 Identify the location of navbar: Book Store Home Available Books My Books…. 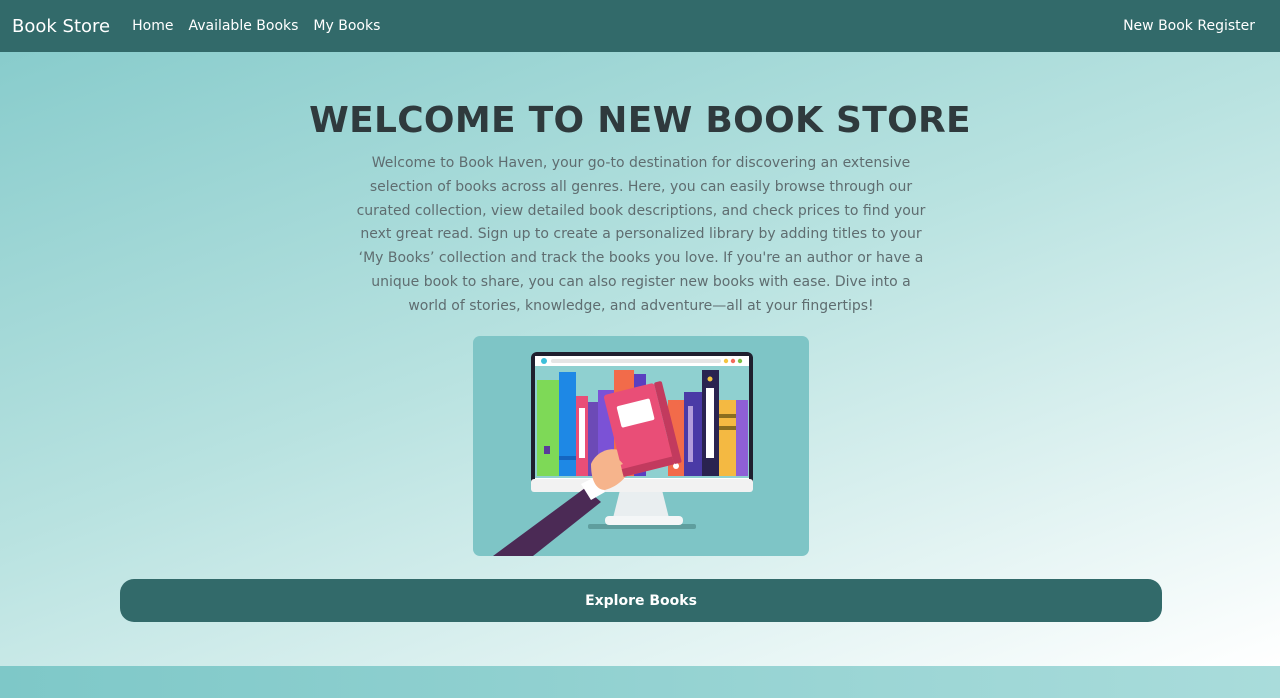
(640, 26).